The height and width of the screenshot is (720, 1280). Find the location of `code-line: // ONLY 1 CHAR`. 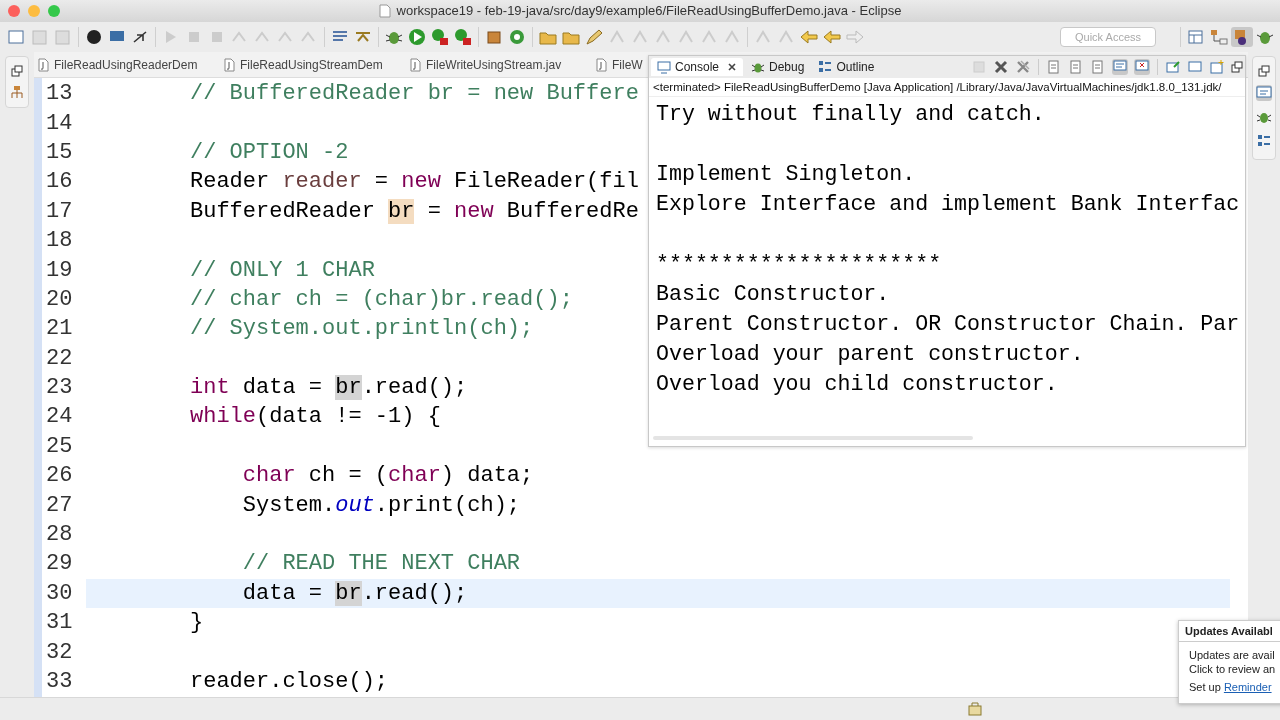

code-line: // ONLY 1 CHAR is located at coordinates (282, 270).